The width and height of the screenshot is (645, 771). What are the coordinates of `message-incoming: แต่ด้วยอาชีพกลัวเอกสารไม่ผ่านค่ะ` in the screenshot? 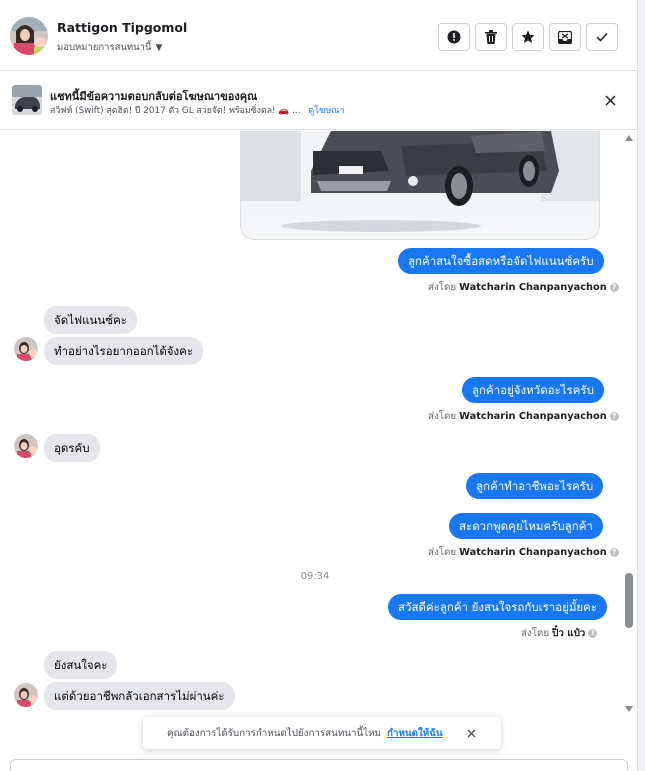 It's located at (139, 696).